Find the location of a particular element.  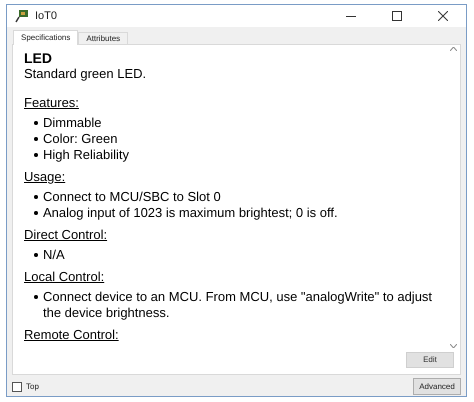

scroll-up-icon is located at coordinates (453, 49).